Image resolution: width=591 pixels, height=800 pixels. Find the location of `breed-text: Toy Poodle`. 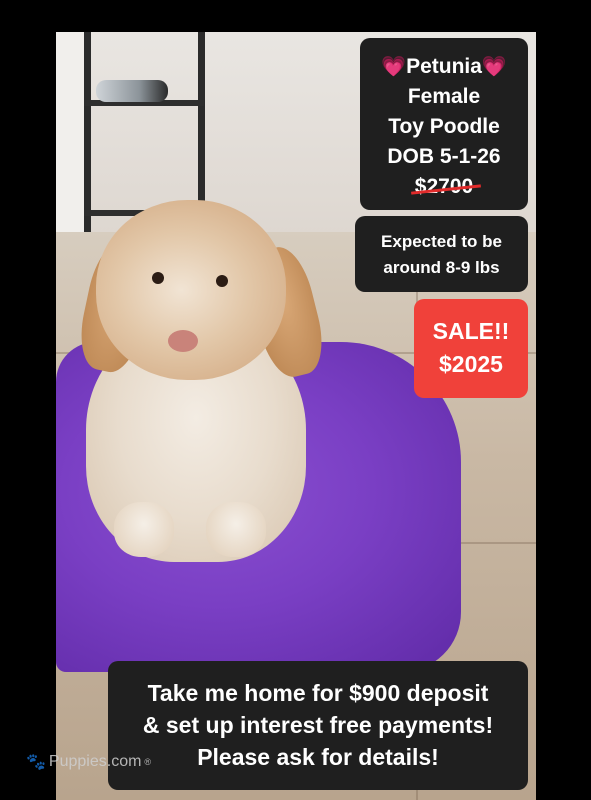

breed-text: Toy Poodle is located at coordinates (444, 126).